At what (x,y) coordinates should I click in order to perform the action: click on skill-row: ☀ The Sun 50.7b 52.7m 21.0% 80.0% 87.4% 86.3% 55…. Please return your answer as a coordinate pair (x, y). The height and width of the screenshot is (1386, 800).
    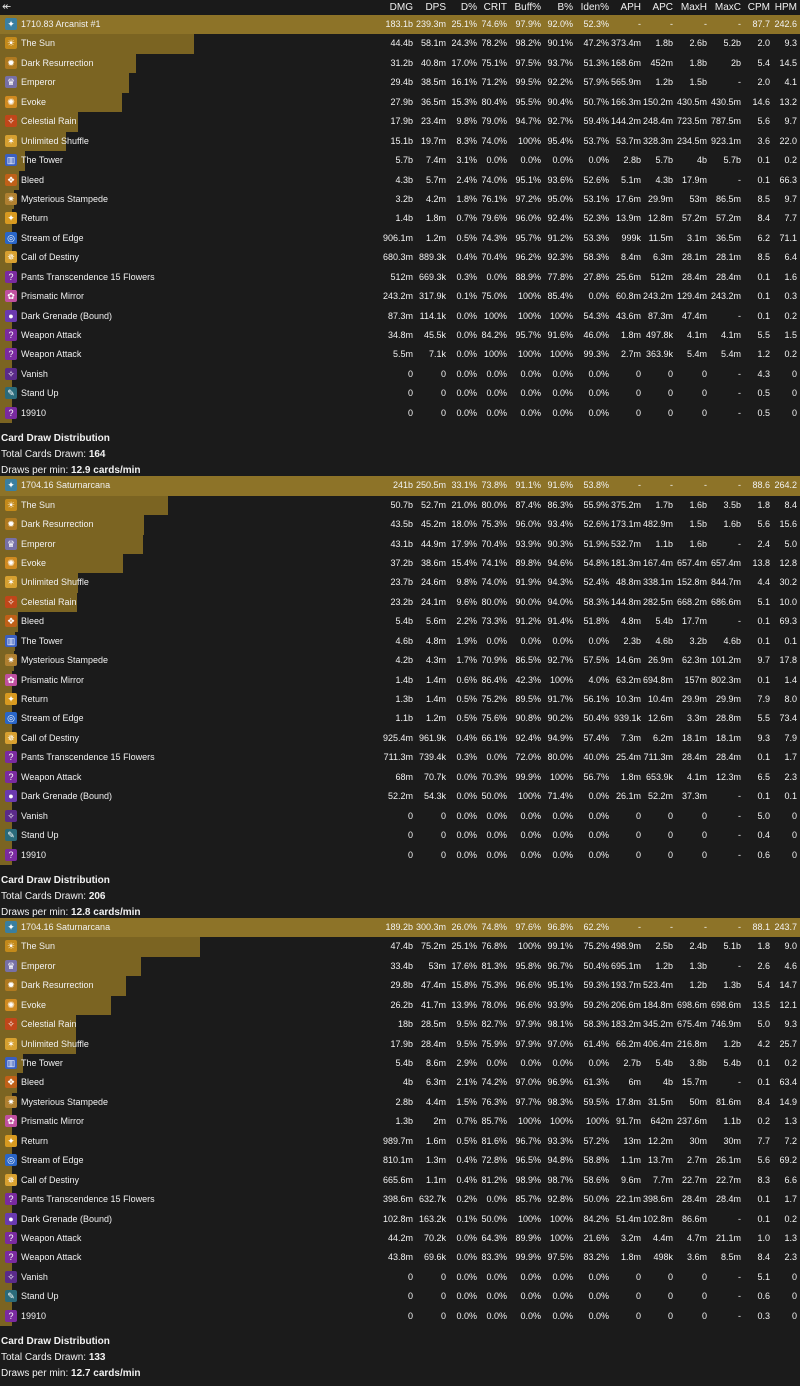
    Looking at the image, I should click on (400, 505).